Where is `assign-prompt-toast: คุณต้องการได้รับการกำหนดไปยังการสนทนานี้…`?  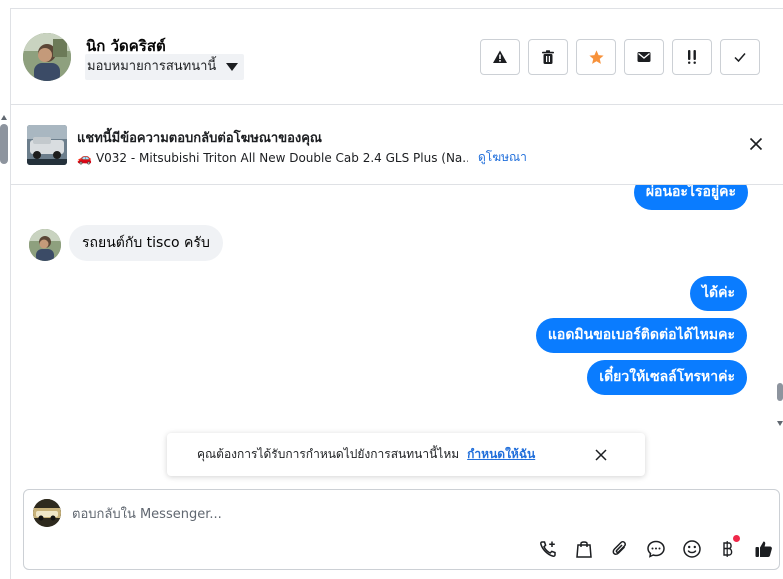
assign-prompt-toast: คุณต้องการได้รับการกำหนดไปยังการสนทนานี้… is located at coordinates (406, 454).